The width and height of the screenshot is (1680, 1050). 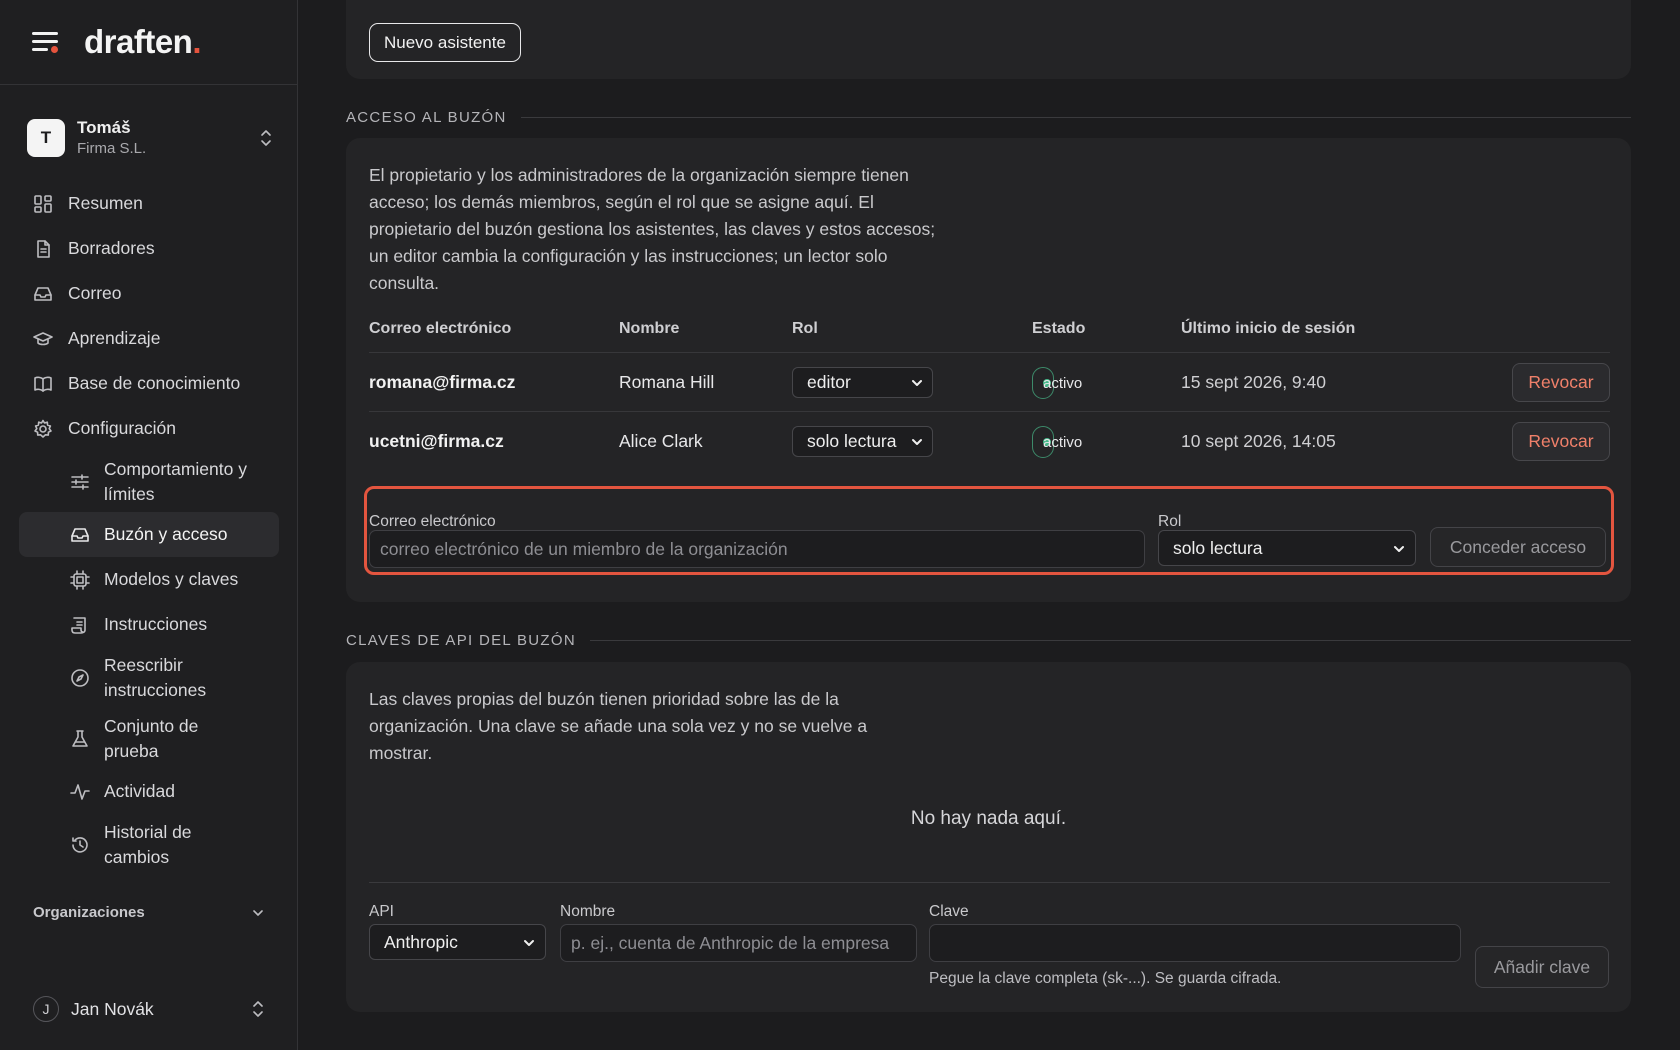 What do you see at coordinates (1542, 967) in the screenshot?
I see `add-key-button: Añadir clave` at bounding box center [1542, 967].